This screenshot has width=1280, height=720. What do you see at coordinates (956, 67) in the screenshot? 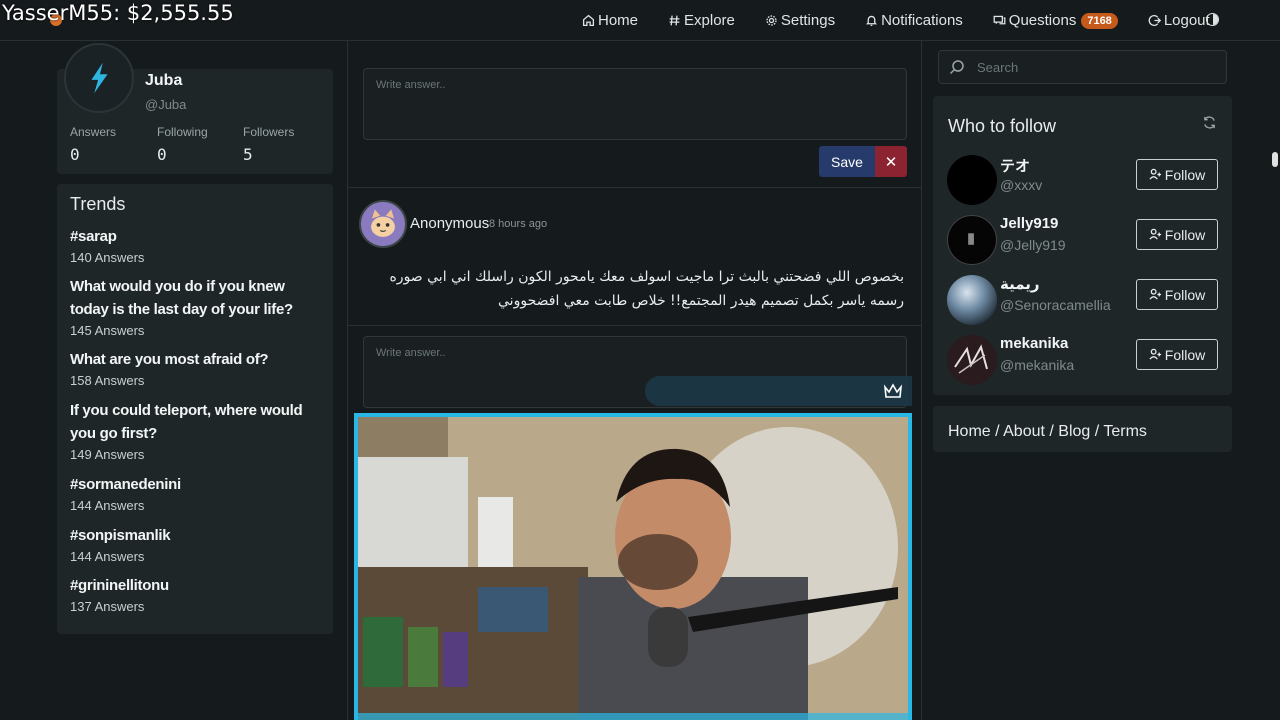
I see `search-icon` at bounding box center [956, 67].